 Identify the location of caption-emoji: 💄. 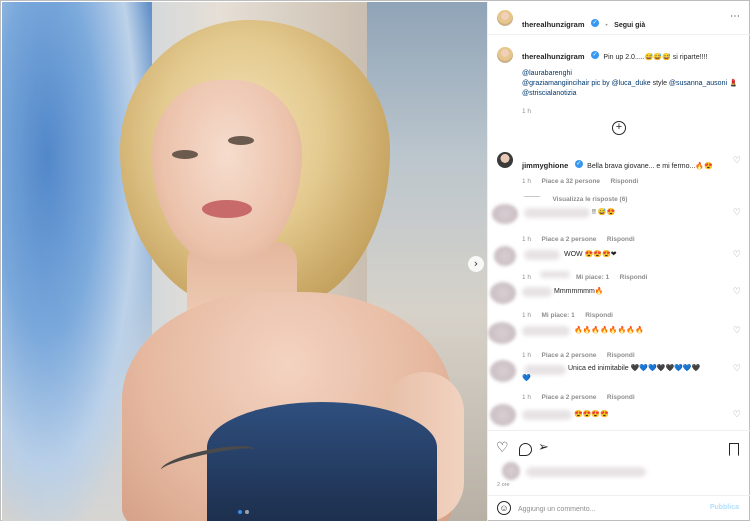
(732, 83).